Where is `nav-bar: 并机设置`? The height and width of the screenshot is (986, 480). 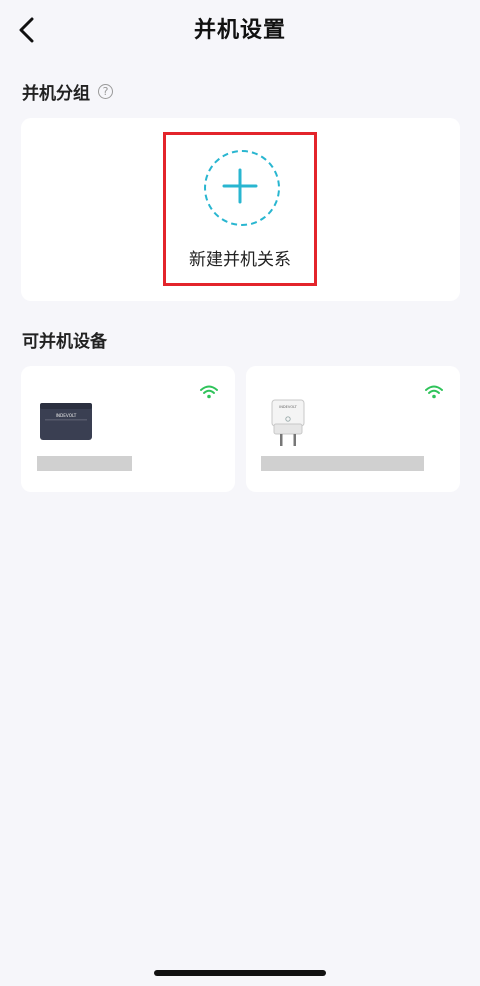 nav-bar: 并机设置 is located at coordinates (240, 29).